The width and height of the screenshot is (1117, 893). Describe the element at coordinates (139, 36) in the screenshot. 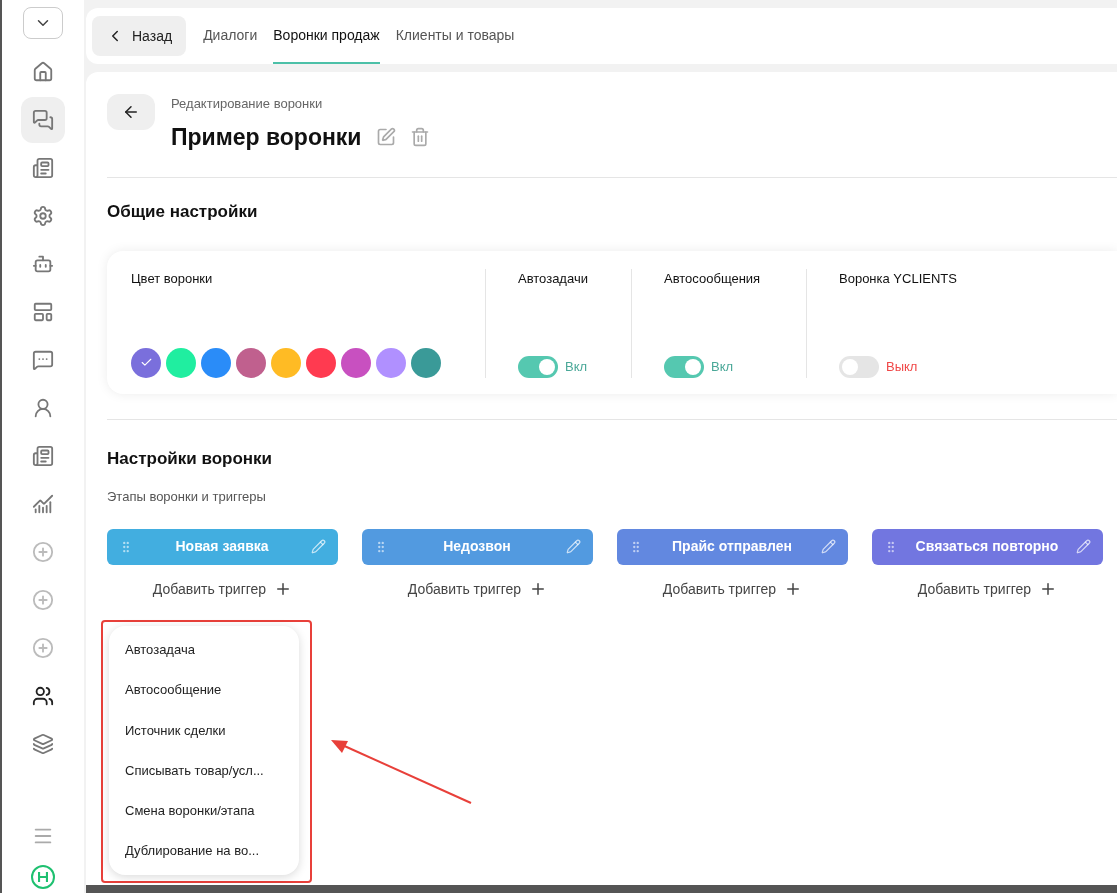

I see `back-button: Назад` at that location.